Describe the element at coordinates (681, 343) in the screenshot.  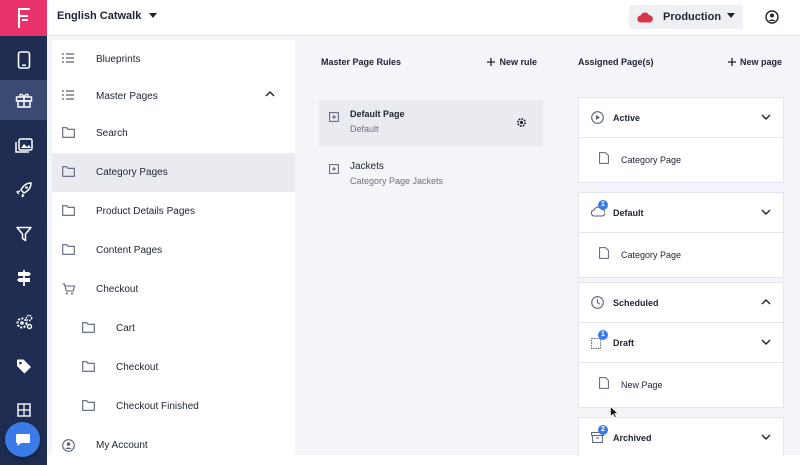
I see `group-header: 1 Draft` at that location.